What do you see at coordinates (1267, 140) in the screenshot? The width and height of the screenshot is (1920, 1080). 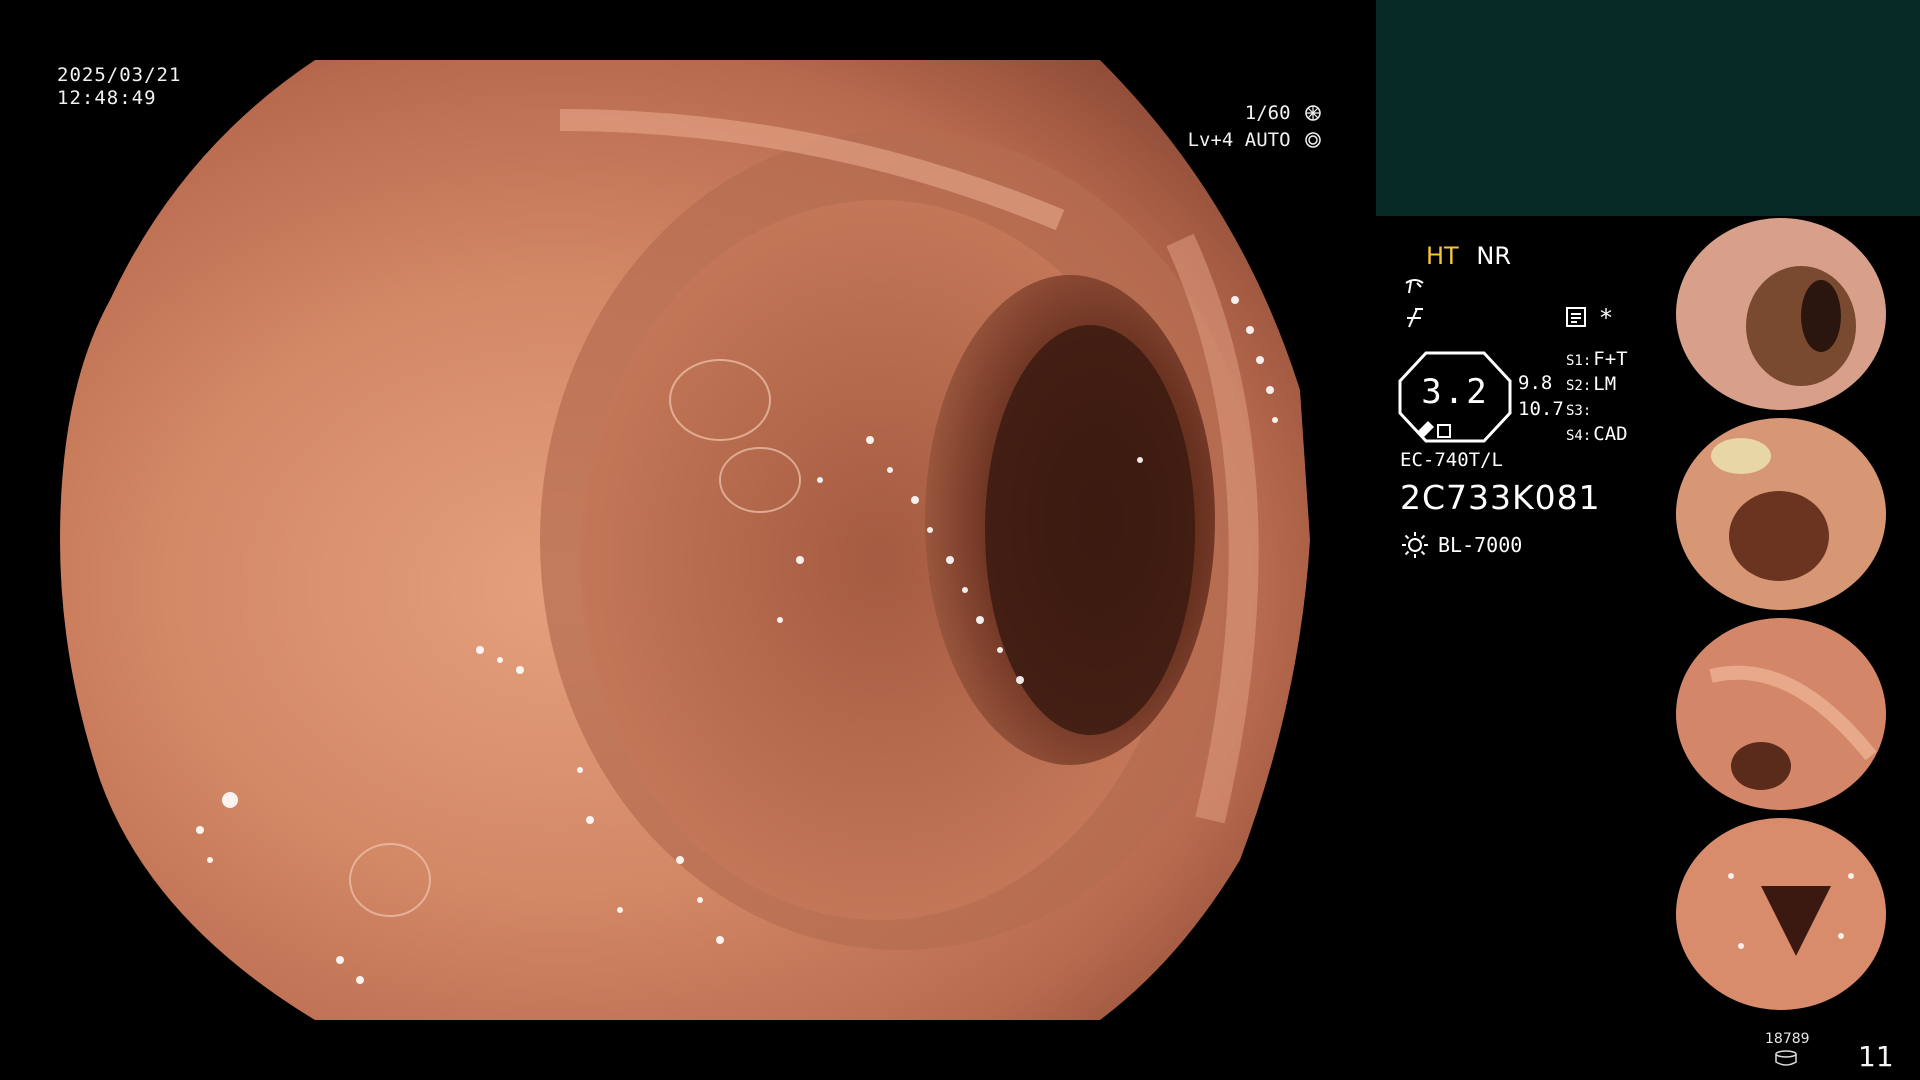 I see `iris-mode-text: AUTO` at bounding box center [1267, 140].